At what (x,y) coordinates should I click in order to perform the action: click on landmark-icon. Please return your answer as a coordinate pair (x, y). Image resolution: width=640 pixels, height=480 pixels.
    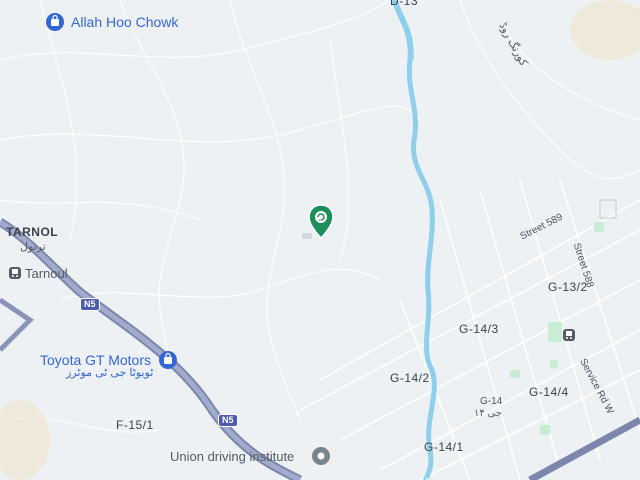
    Looking at the image, I should click on (321, 458).